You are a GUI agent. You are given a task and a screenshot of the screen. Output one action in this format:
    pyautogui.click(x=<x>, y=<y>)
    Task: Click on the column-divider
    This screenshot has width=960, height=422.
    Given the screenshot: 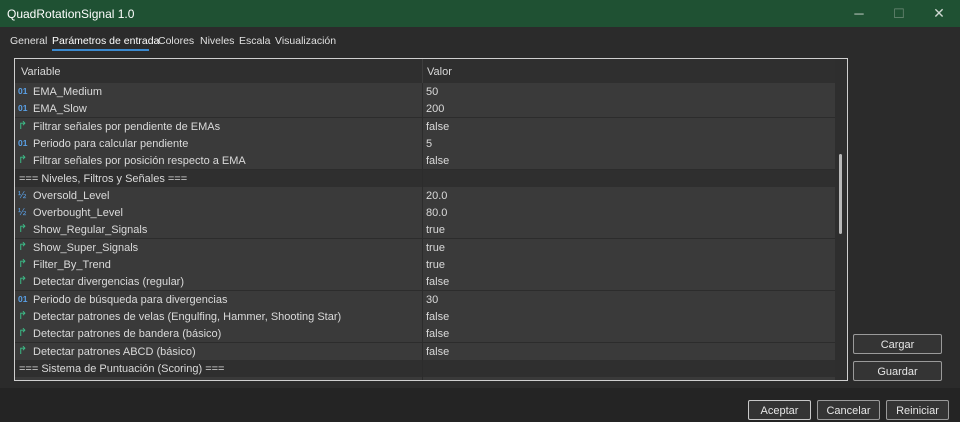 What is the action you would take?
    pyautogui.click(x=422, y=71)
    